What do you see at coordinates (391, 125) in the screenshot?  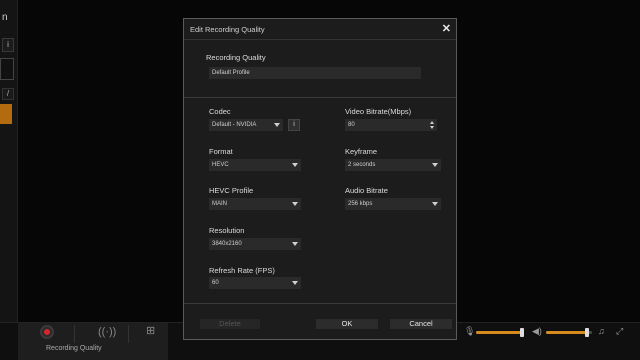 I see `video-bitrate-stepper: 80` at bounding box center [391, 125].